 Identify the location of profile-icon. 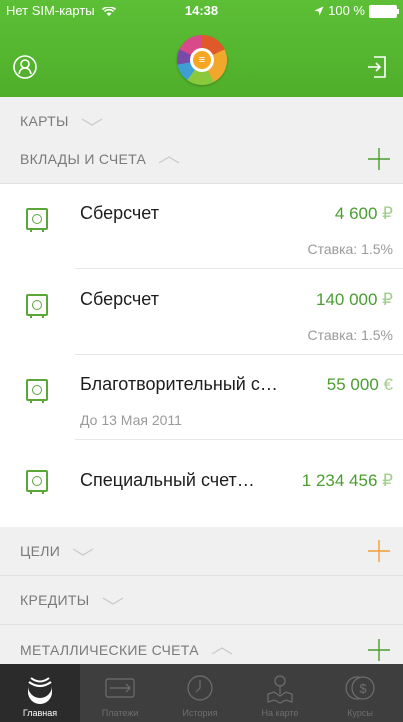
(25, 67).